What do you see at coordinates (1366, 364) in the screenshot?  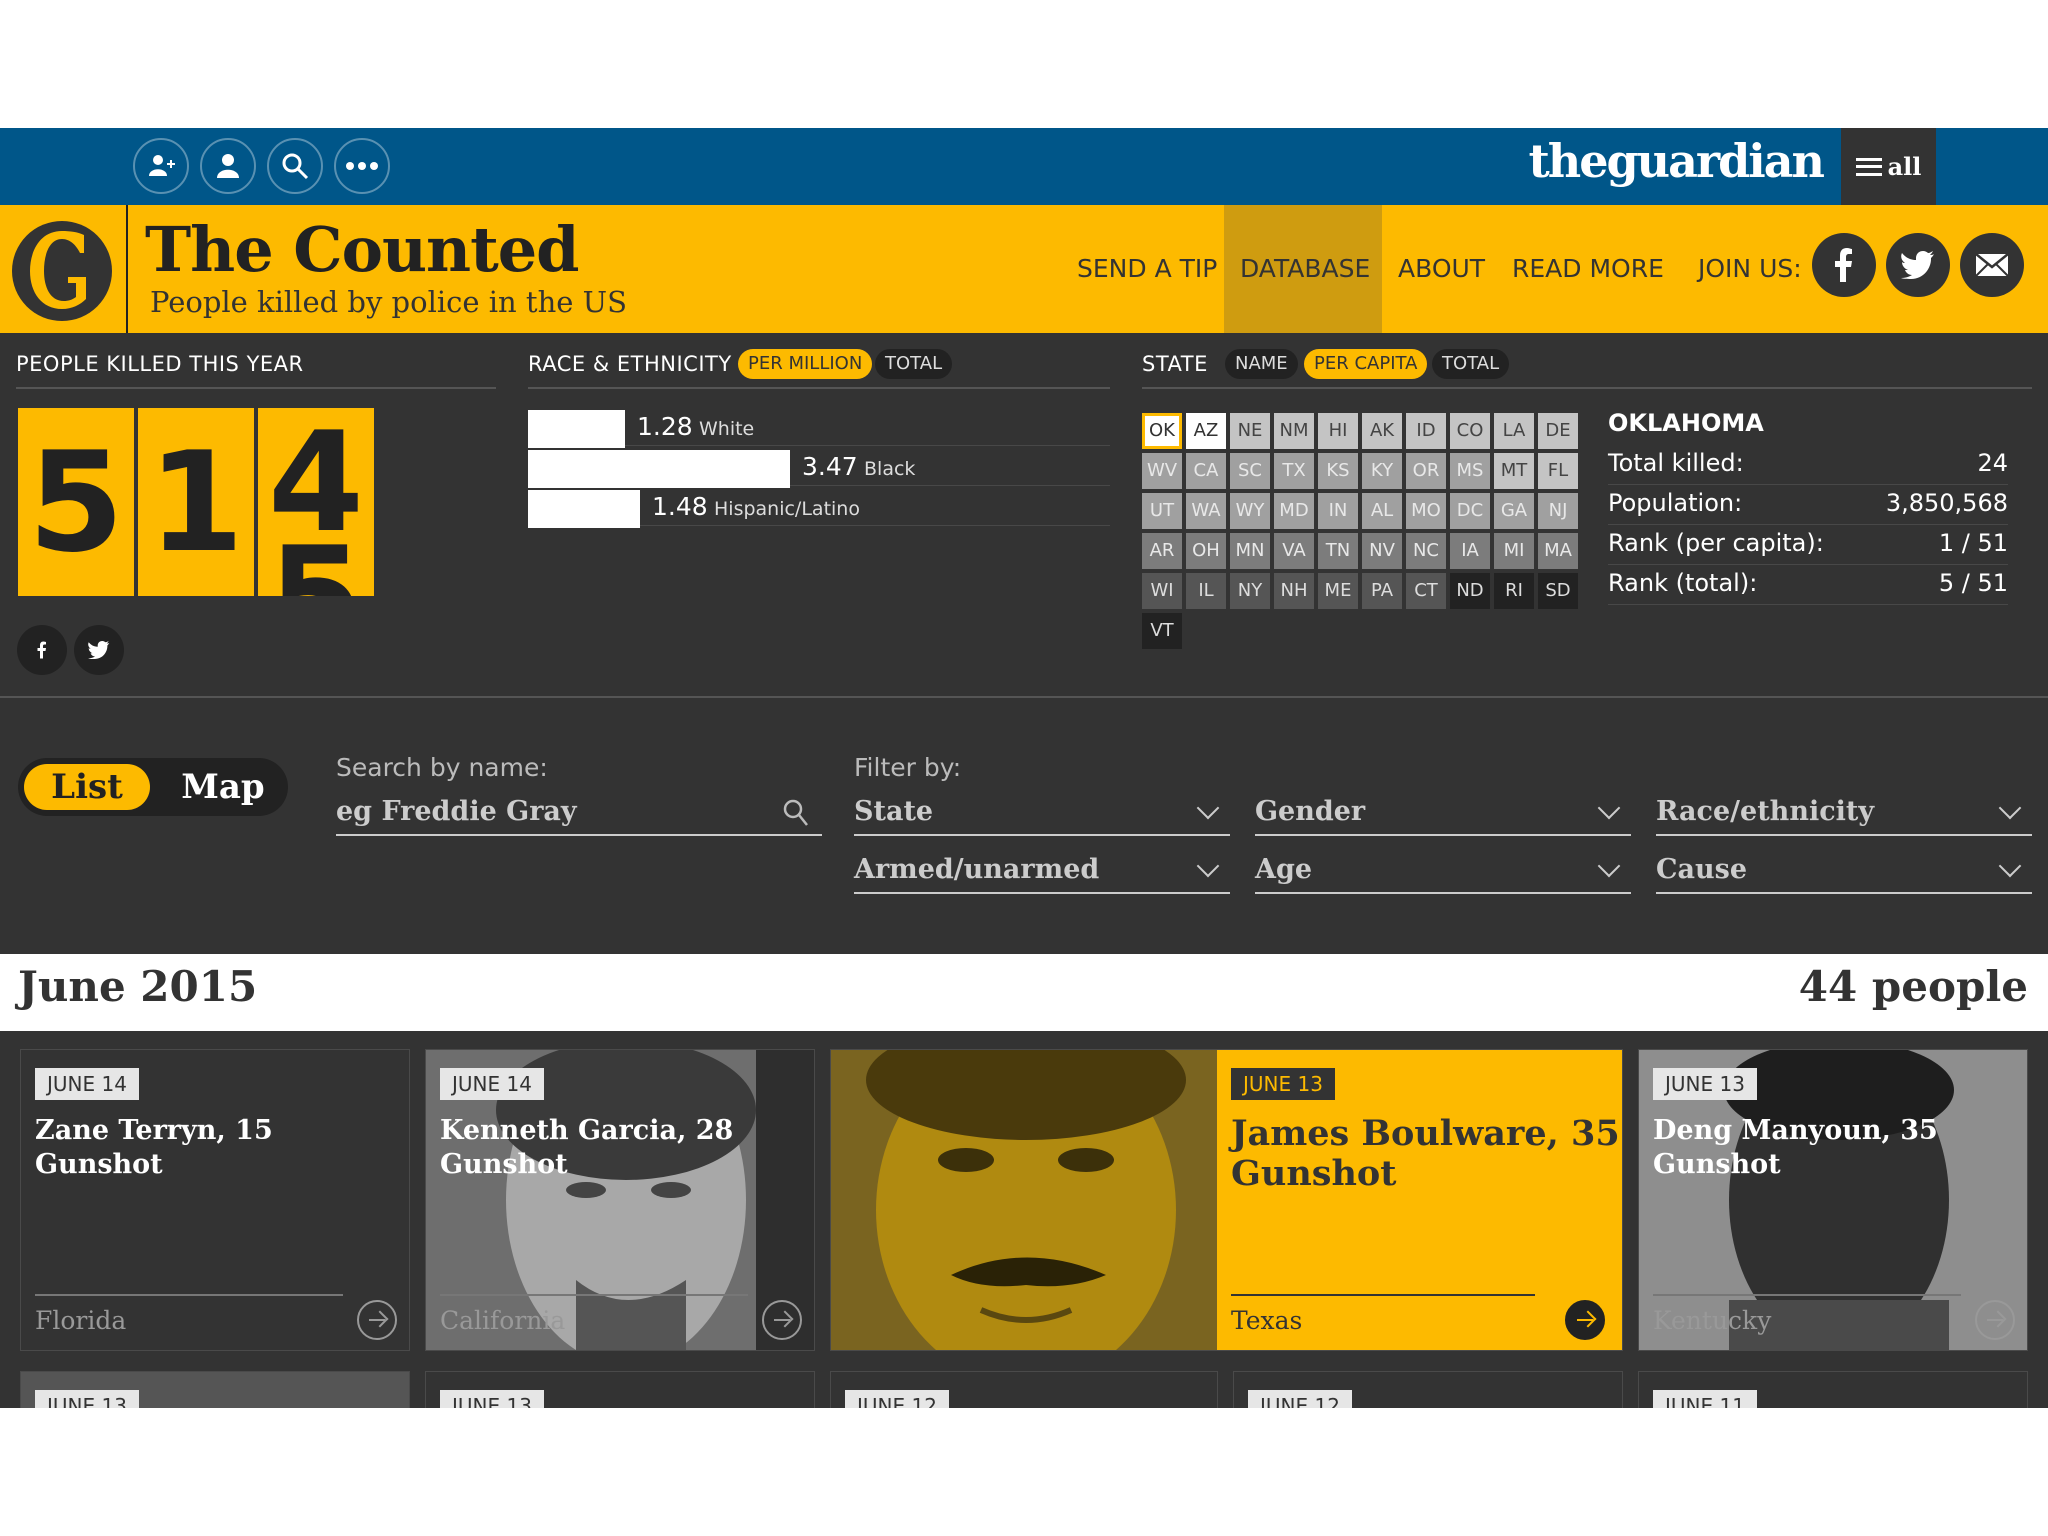 I see `per-capita-toggle: PER CAPITA` at bounding box center [1366, 364].